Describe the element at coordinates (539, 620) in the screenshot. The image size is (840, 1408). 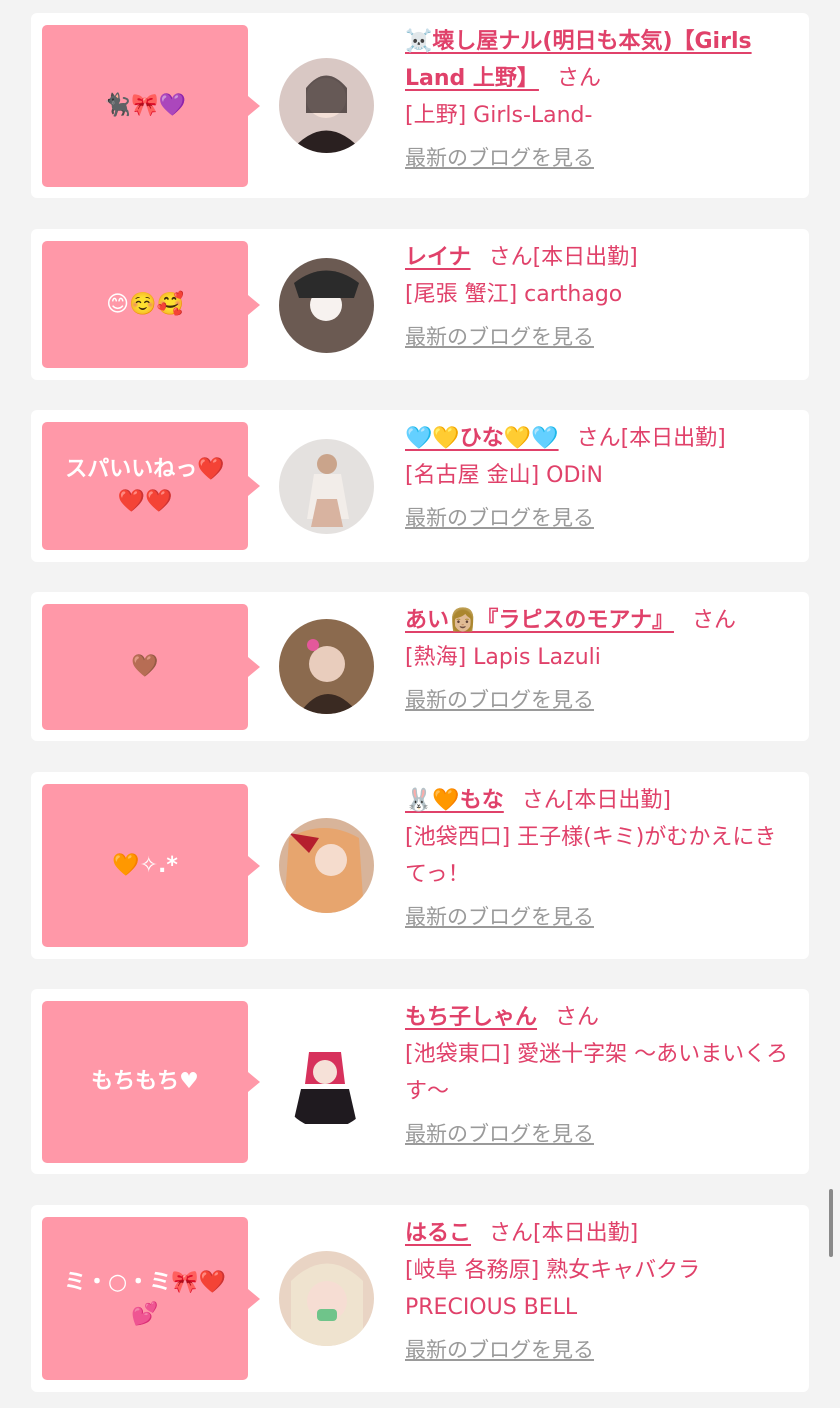
I see `cast-name-link: あい👩🏼『ラピスのモアナ』` at that location.